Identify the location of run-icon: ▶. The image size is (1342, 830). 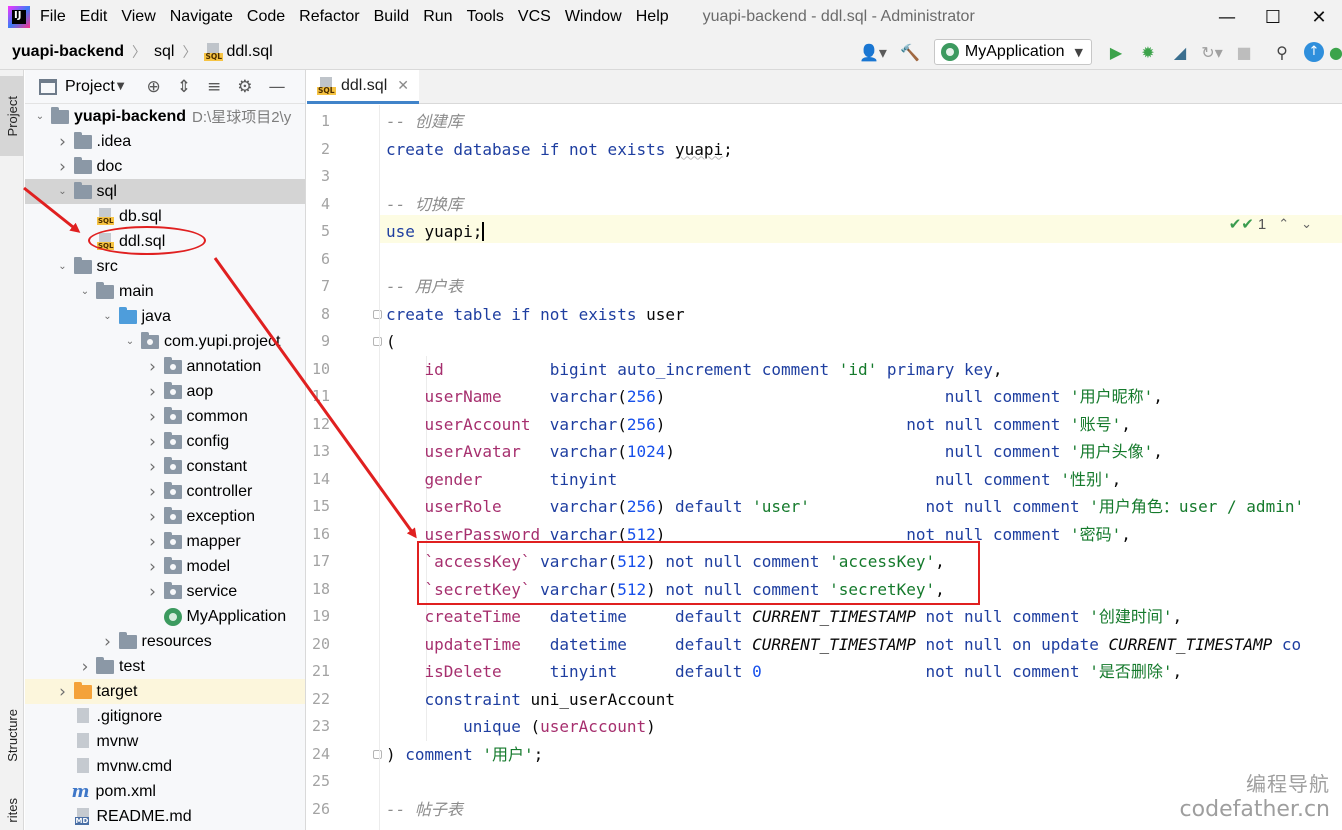
(1116, 52).